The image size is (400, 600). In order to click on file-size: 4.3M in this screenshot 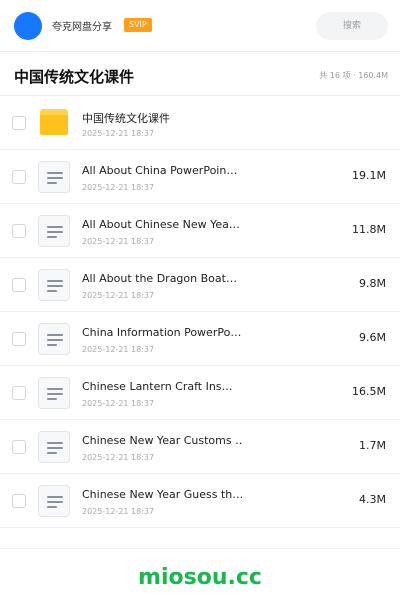, I will do `click(372, 499)`.